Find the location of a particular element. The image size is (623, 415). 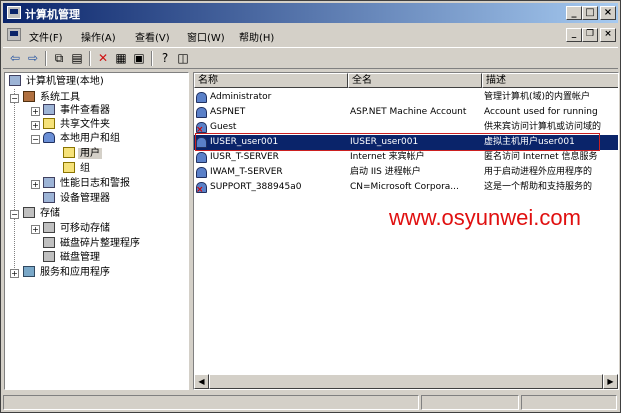

cell-description: 供来宾访问计算机或访问域的 is located at coordinates (543, 127).